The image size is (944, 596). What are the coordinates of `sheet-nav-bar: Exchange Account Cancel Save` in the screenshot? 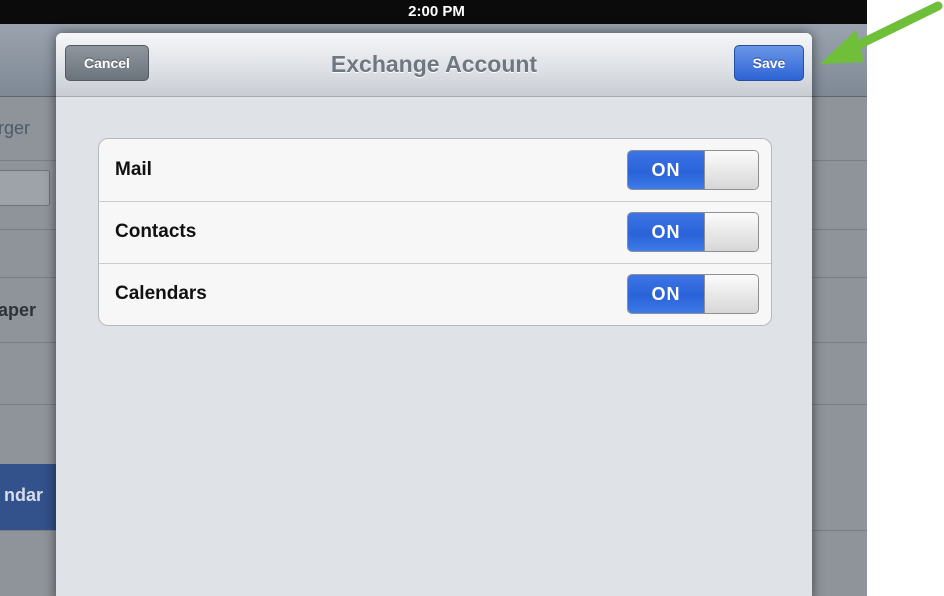 It's located at (434, 65).